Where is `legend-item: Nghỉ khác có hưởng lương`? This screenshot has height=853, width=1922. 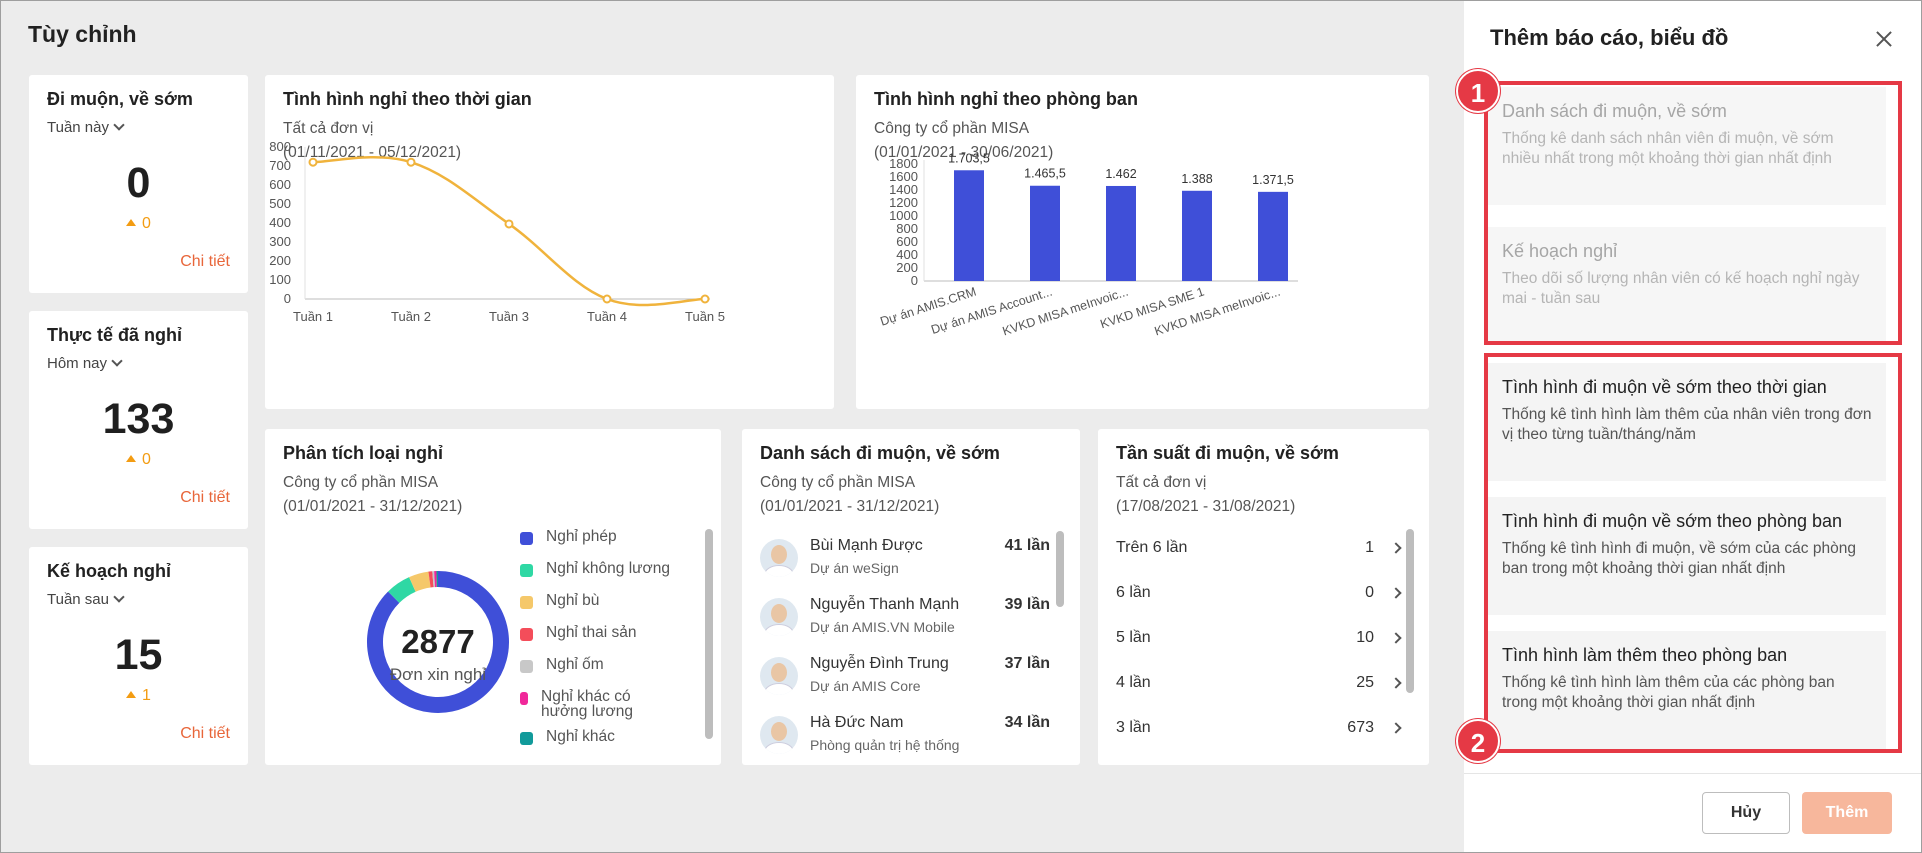
legend-item: Nghỉ khác có hưởng lương is located at coordinates (595, 709).